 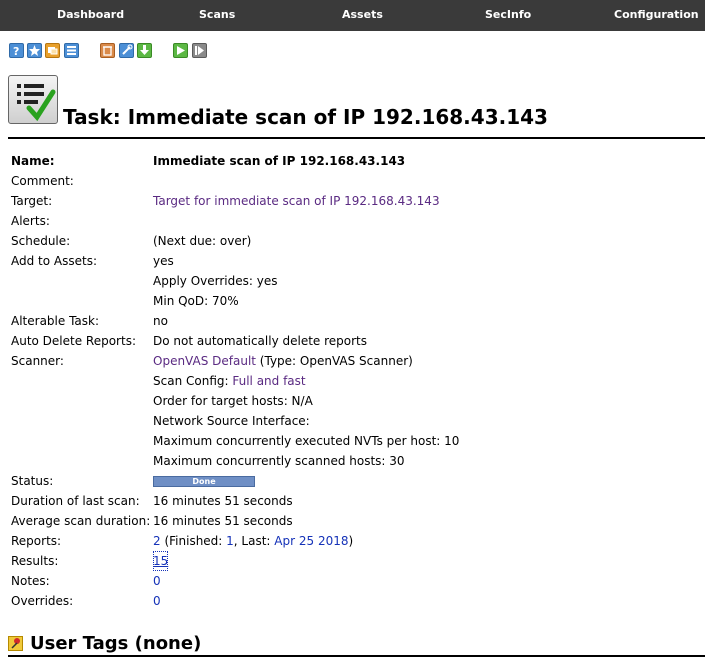 What do you see at coordinates (223, 521) in the screenshot?
I see `avg-duration-value: 16 minutes 51 seconds` at bounding box center [223, 521].